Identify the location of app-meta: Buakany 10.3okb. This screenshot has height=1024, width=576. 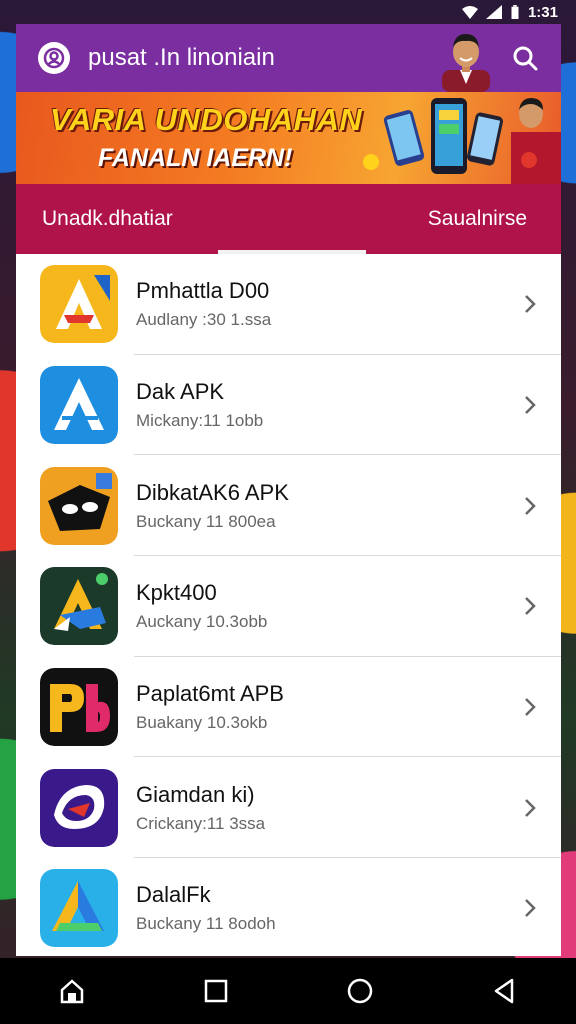
(202, 723).